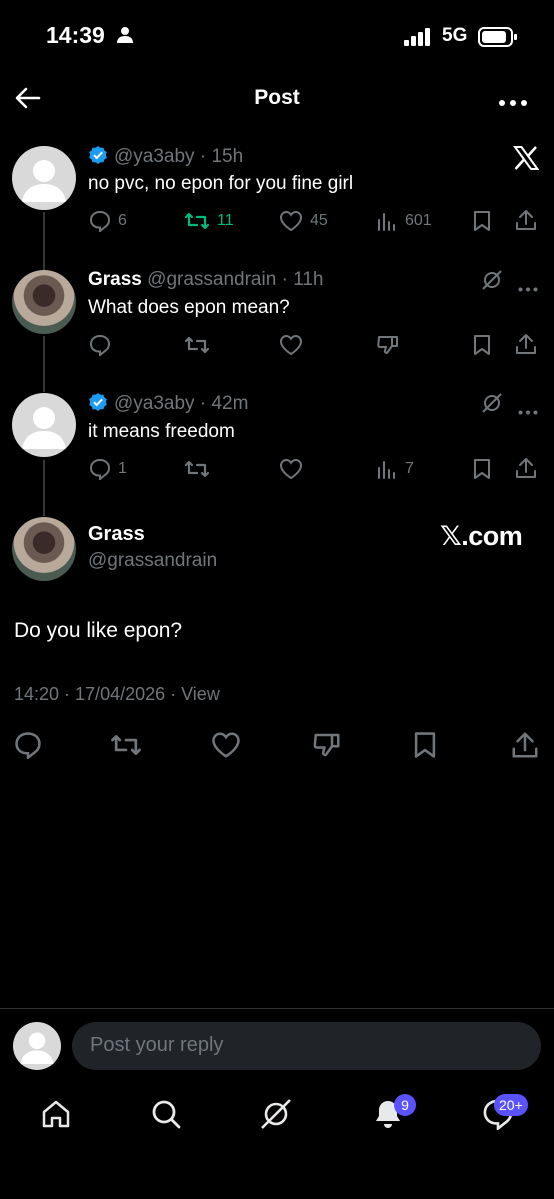  I want to click on reply-button, so click(100, 345).